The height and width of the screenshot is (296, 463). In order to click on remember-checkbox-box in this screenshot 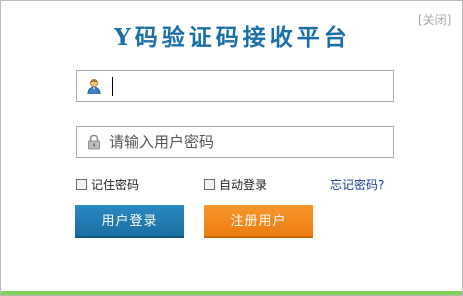, I will do `click(81, 184)`.